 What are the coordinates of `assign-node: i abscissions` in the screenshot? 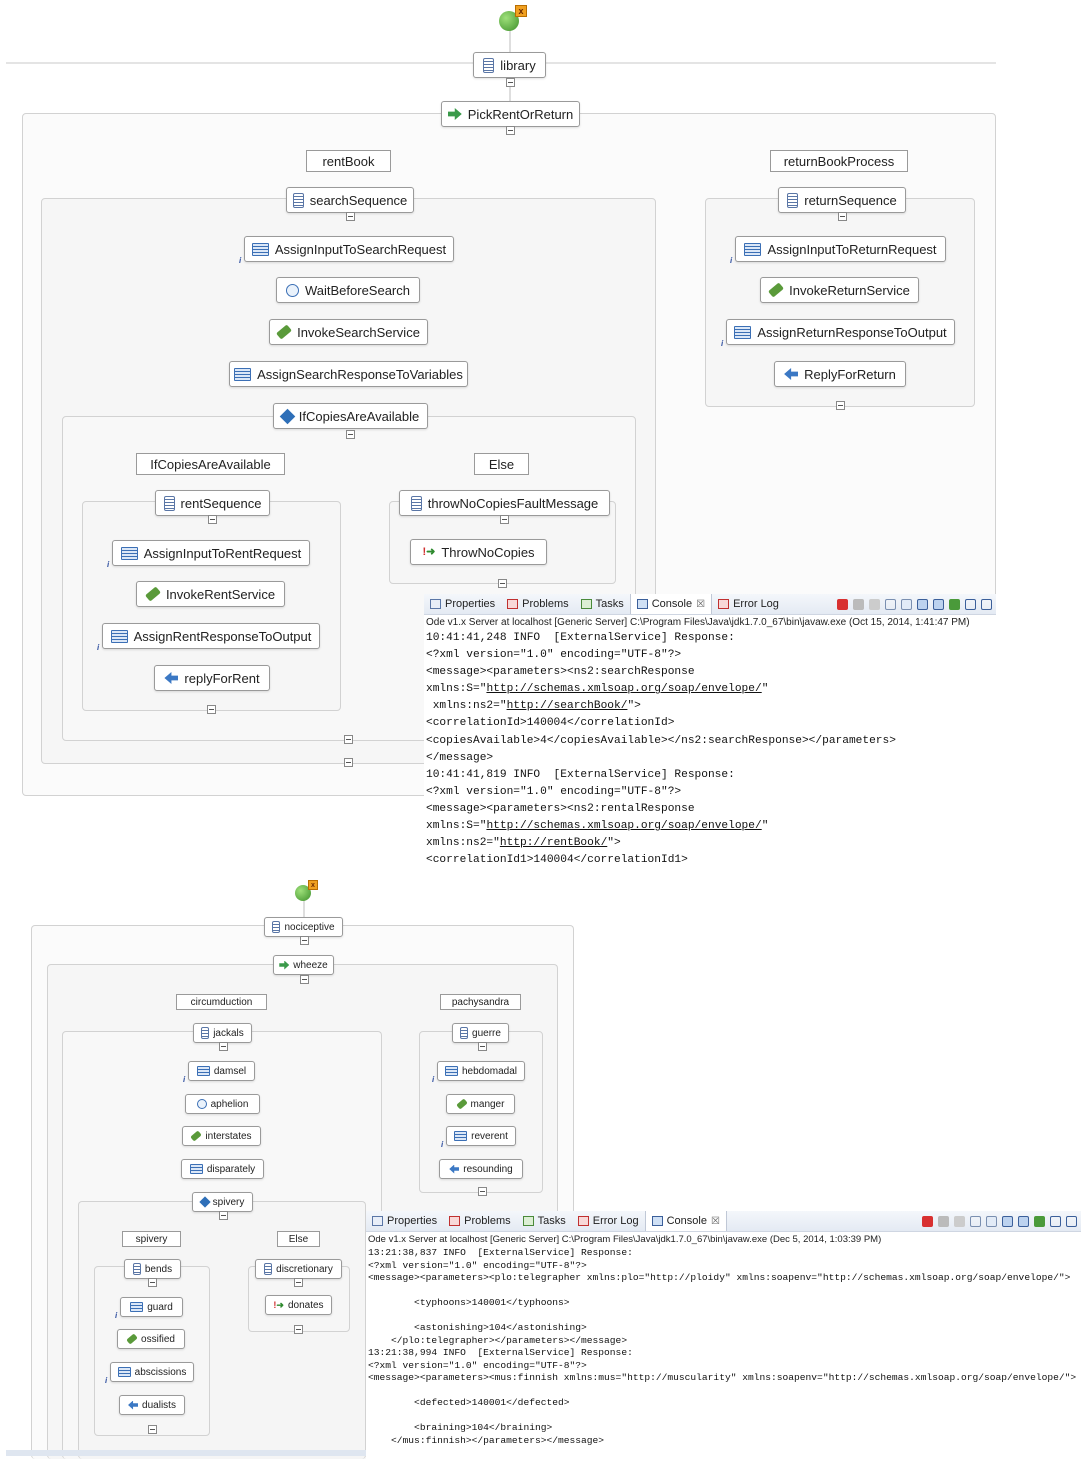 It's located at (149, 1373).